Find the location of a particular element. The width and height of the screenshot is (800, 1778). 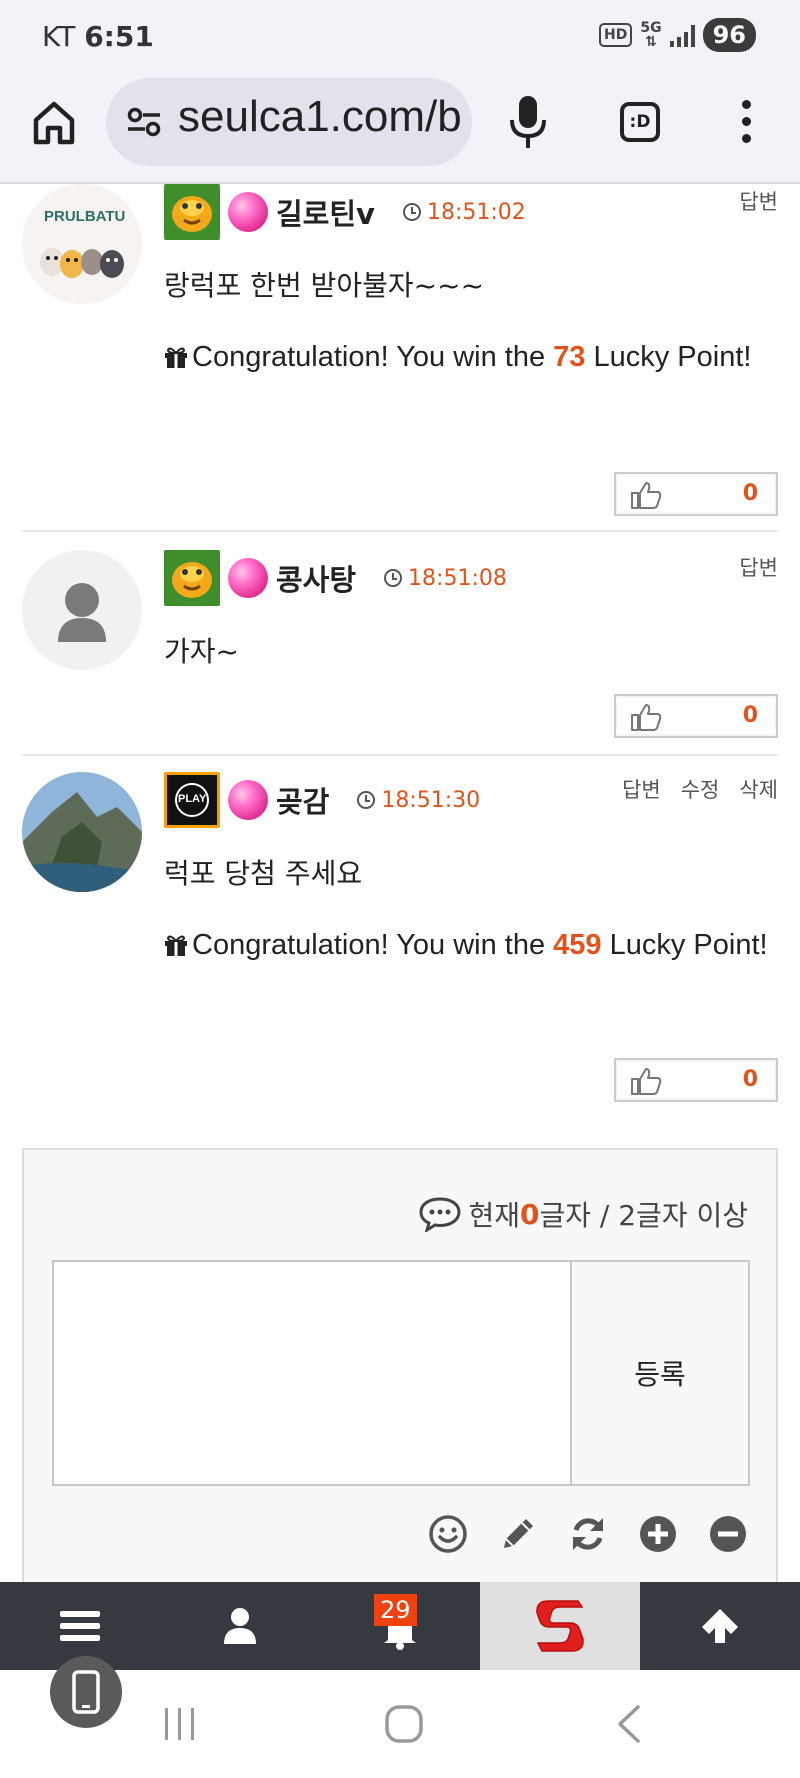

arrow-up-icon is located at coordinates (720, 1626).